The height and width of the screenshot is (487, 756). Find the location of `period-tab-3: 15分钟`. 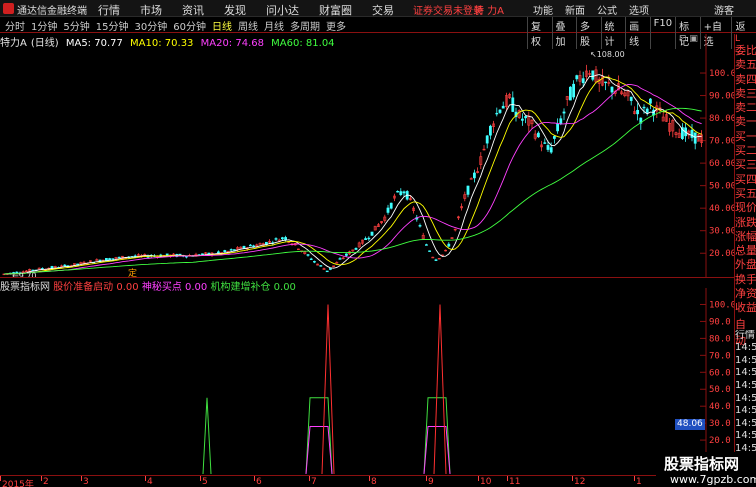

period-tab-3: 15分钟 is located at coordinates (112, 25).